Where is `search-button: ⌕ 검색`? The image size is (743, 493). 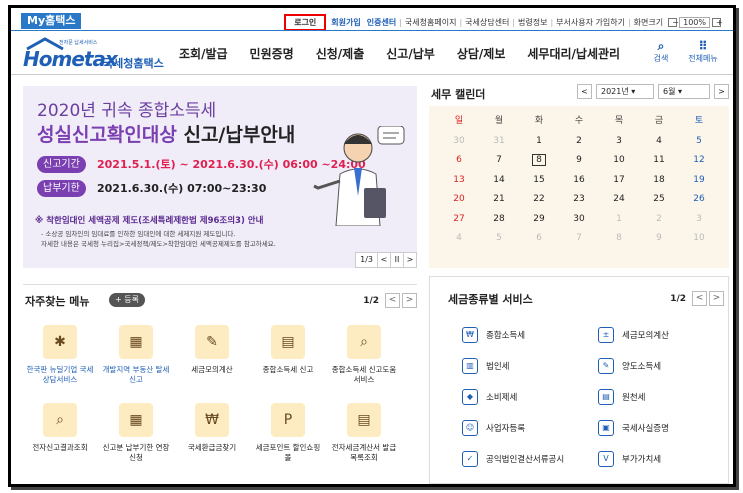
search-button: ⌕ 검색 is located at coordinates (661, 51).